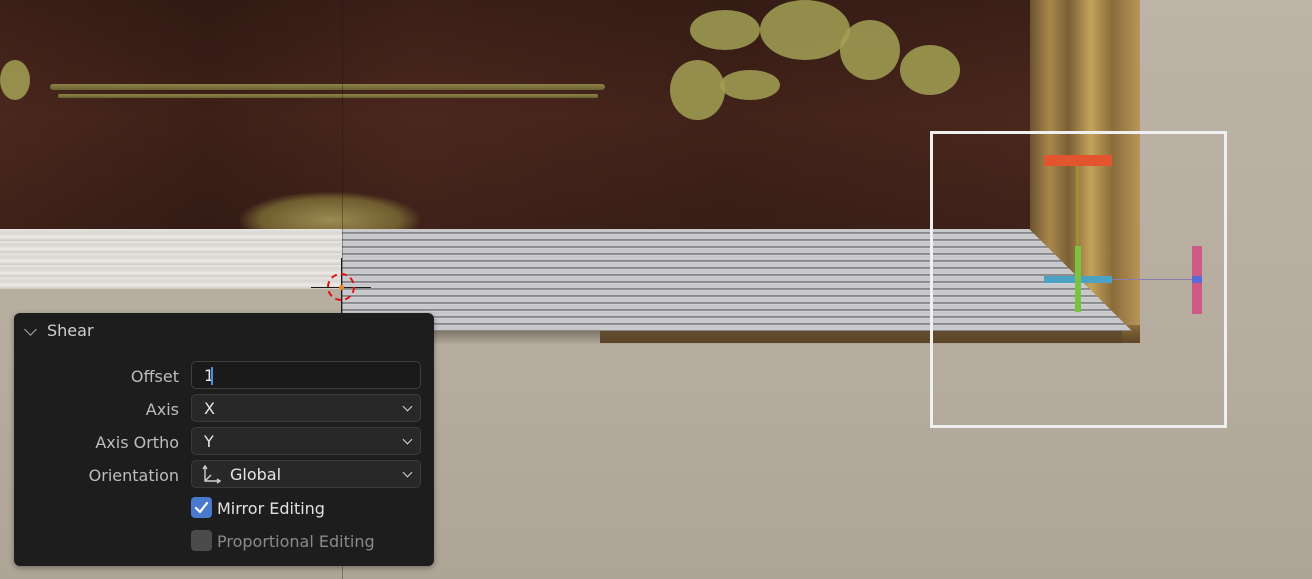 The image size is (1312, 579). I want to click on orientation-label: Orientation, so click(133, 475).